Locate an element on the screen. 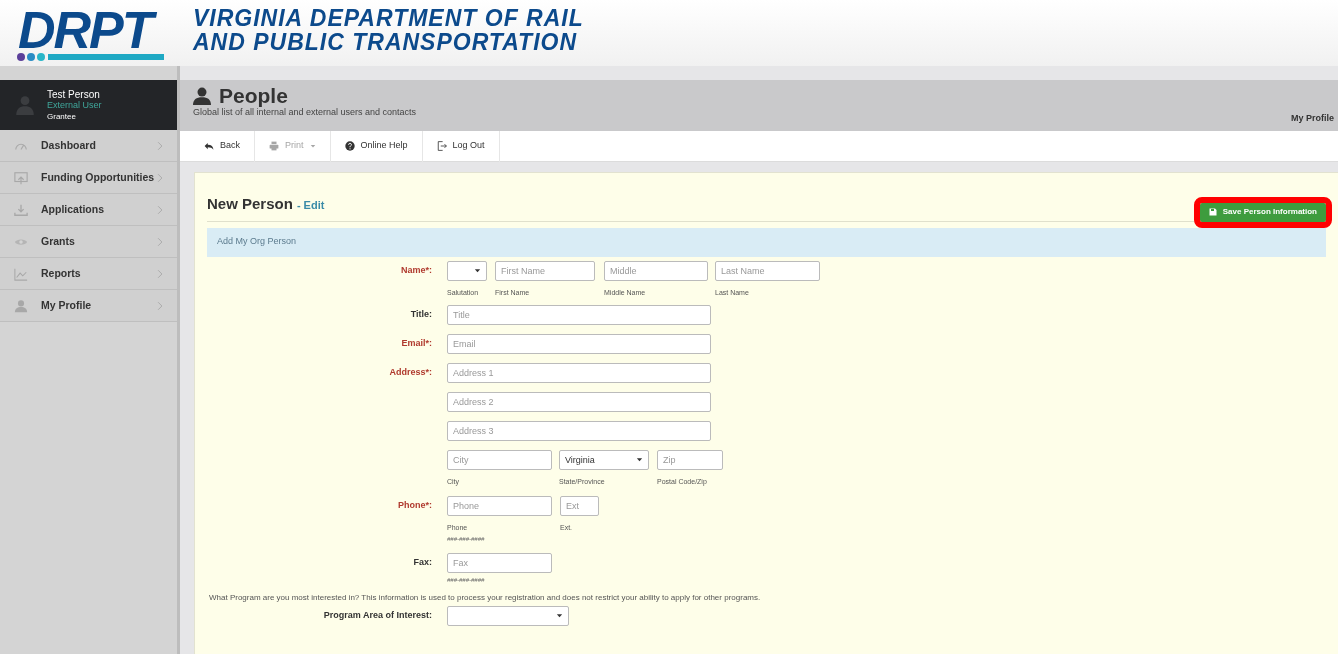  sidebar-item: Reports is located at coordinates (88, 274).